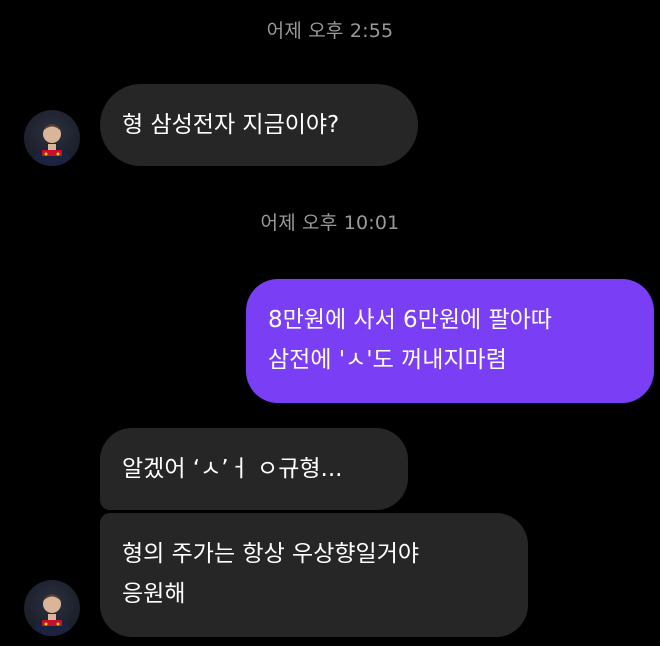 The width and height of the screenshot is (660, 646). I want to click on message-text: 삼전에 'ㅅ'도 꺼내지마렴, so click(387, 360).